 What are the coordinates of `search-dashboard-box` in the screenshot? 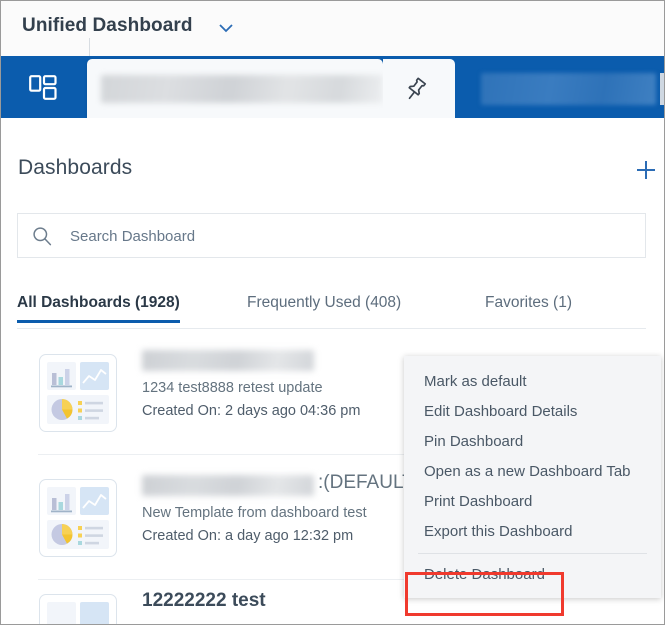 It's located at (331, 236).